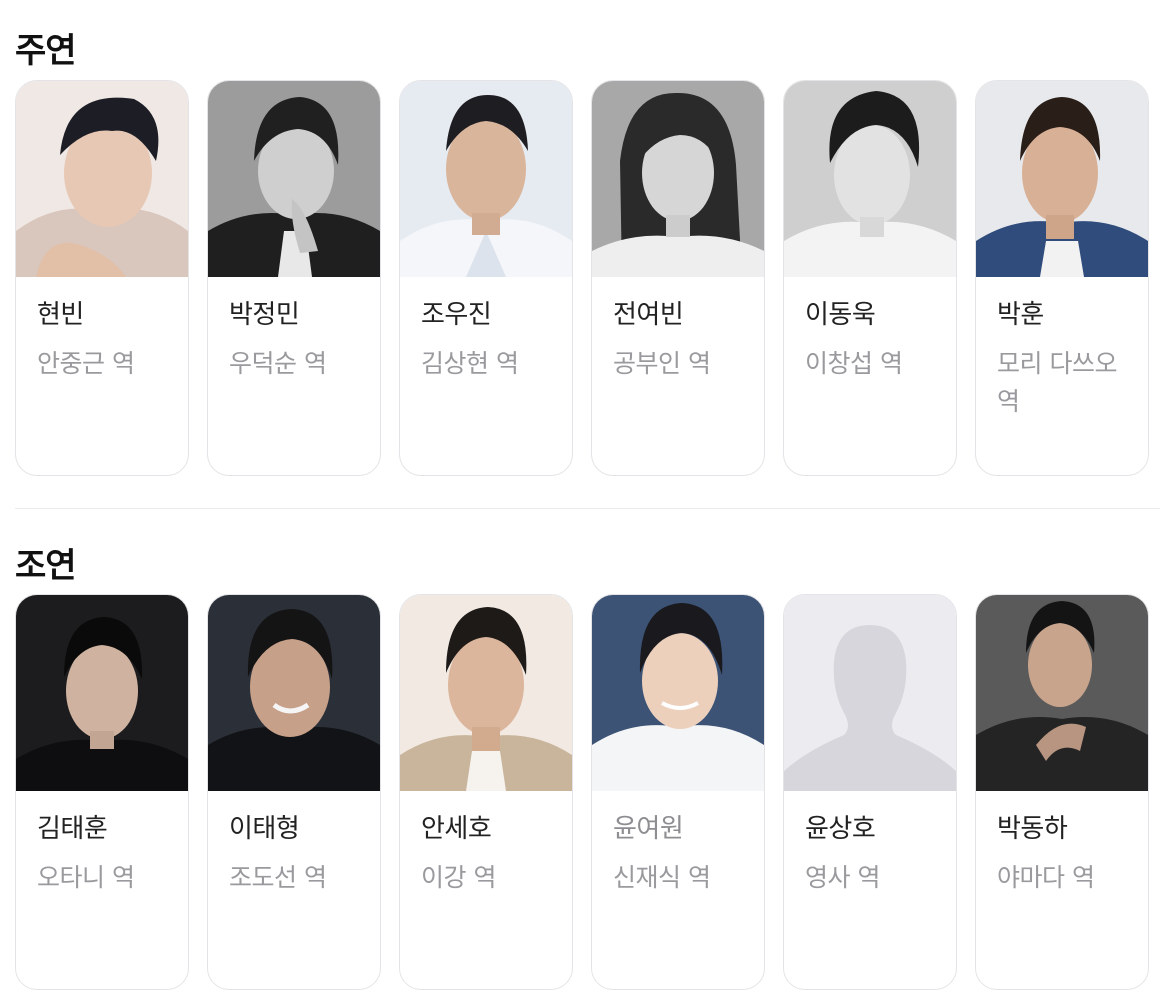 Image resolution: width=1160 pixels, height=990 pixels. I want to click on cast-card: 안세호 이강 역, so click(486, 792).